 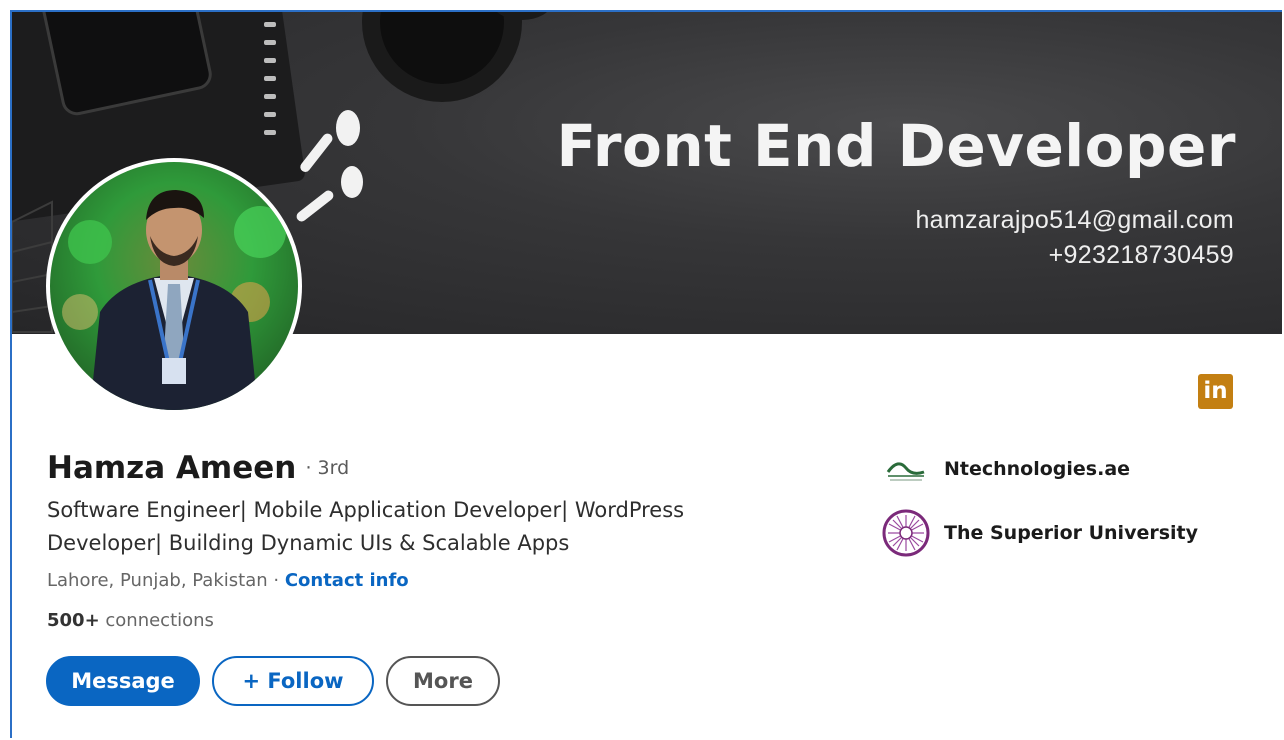 I want to click on org-item-superior-university: The Superior University, so click(x=1040, y=533).